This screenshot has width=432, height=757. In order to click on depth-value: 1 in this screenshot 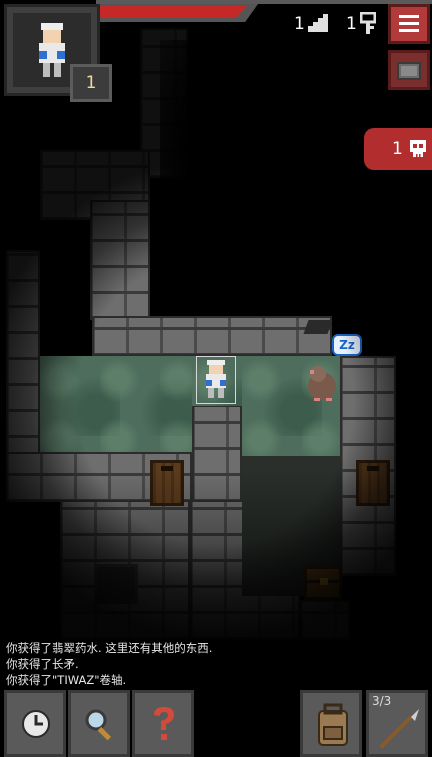, I will do `click(299, 24)`.